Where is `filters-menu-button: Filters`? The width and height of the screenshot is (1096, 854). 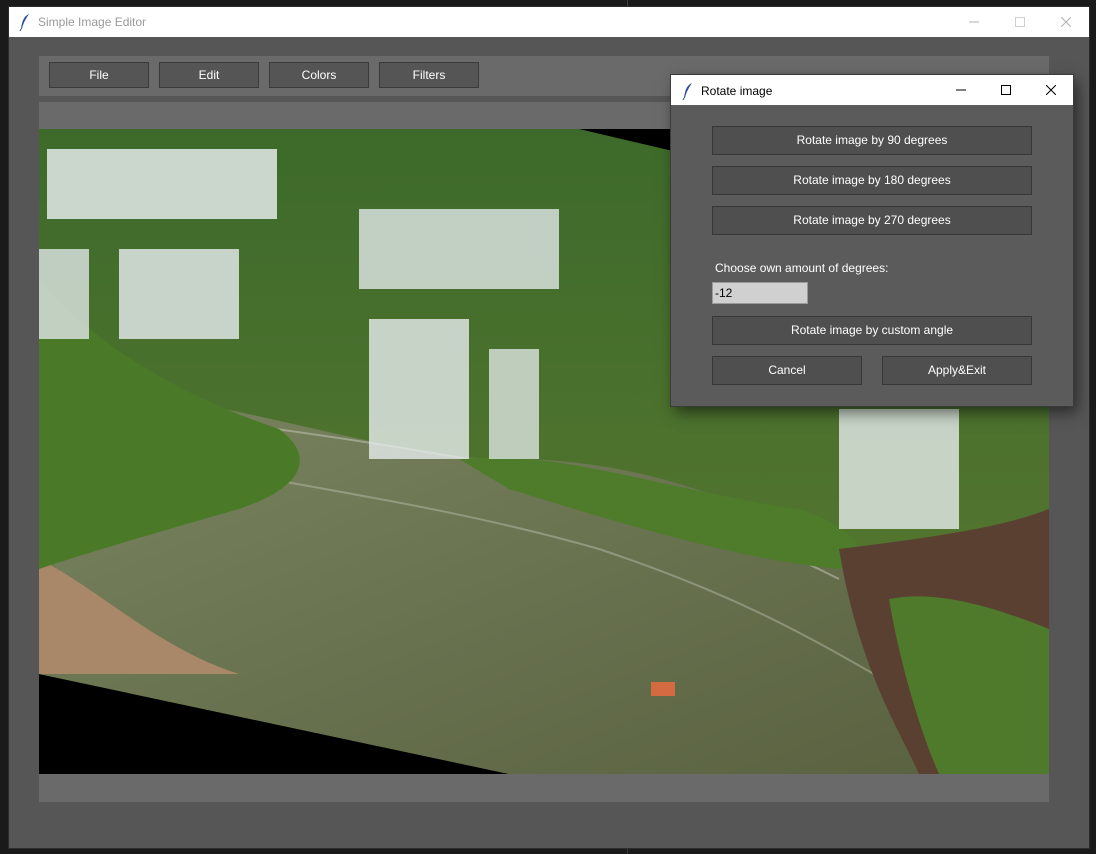 filters-menu-button: Filters is located at coordinates (429, 75).